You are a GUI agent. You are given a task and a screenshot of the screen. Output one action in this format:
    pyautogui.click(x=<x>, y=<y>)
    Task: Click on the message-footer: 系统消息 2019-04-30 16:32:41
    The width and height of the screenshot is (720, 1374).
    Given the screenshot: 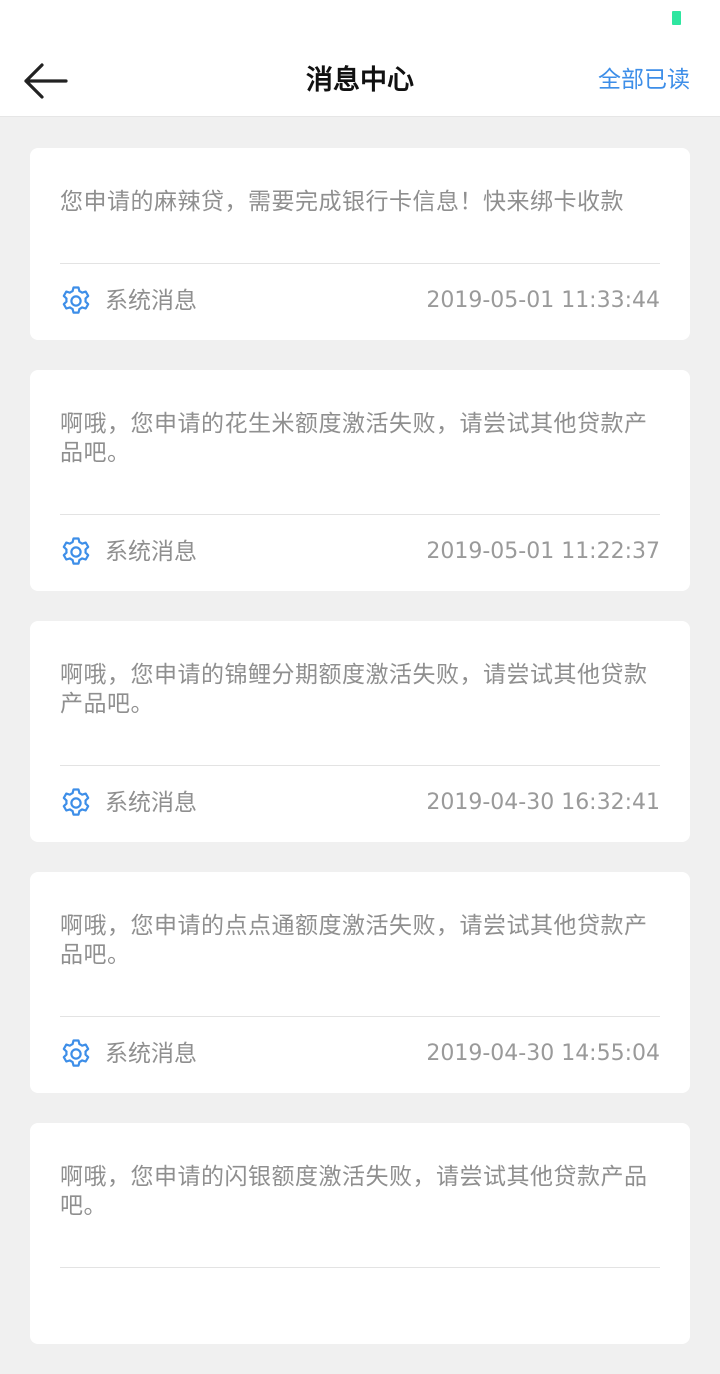 What is the action you would take?
    pyautogui.click(x=360, y=804)
    